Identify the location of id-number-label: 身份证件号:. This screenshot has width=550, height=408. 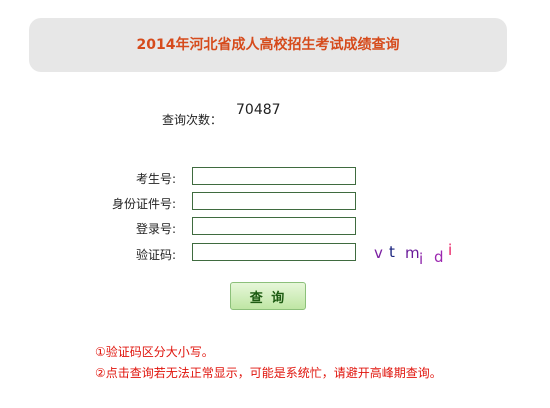
(143, 204).